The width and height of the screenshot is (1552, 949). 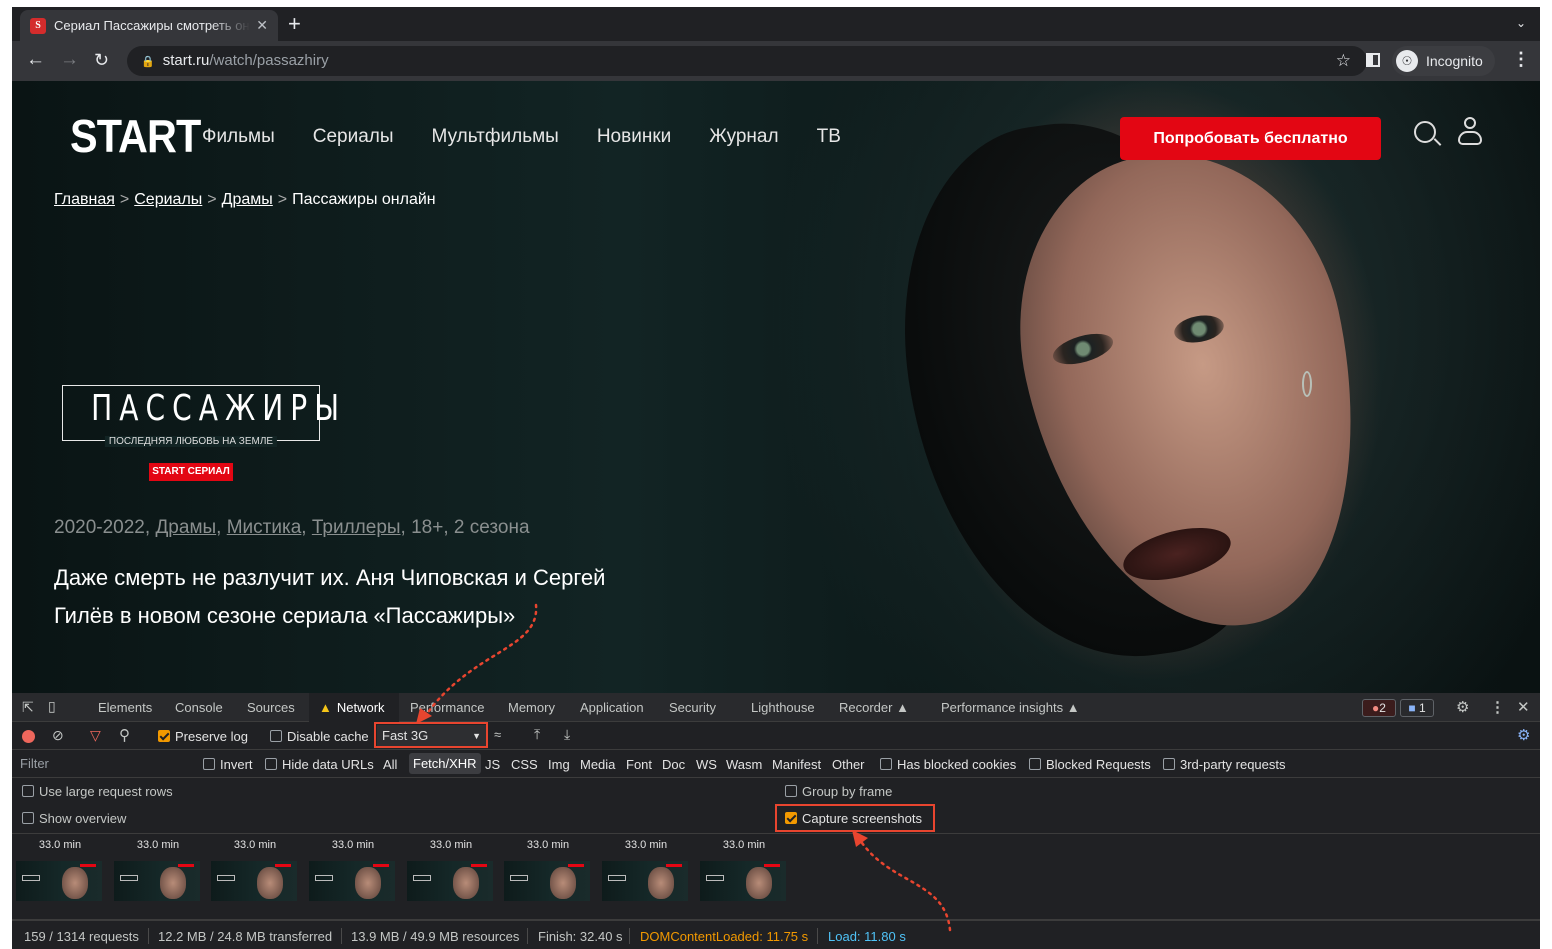 I want to click on preserve-log-checkbox: Preserve log, so click(x=203, y=736).